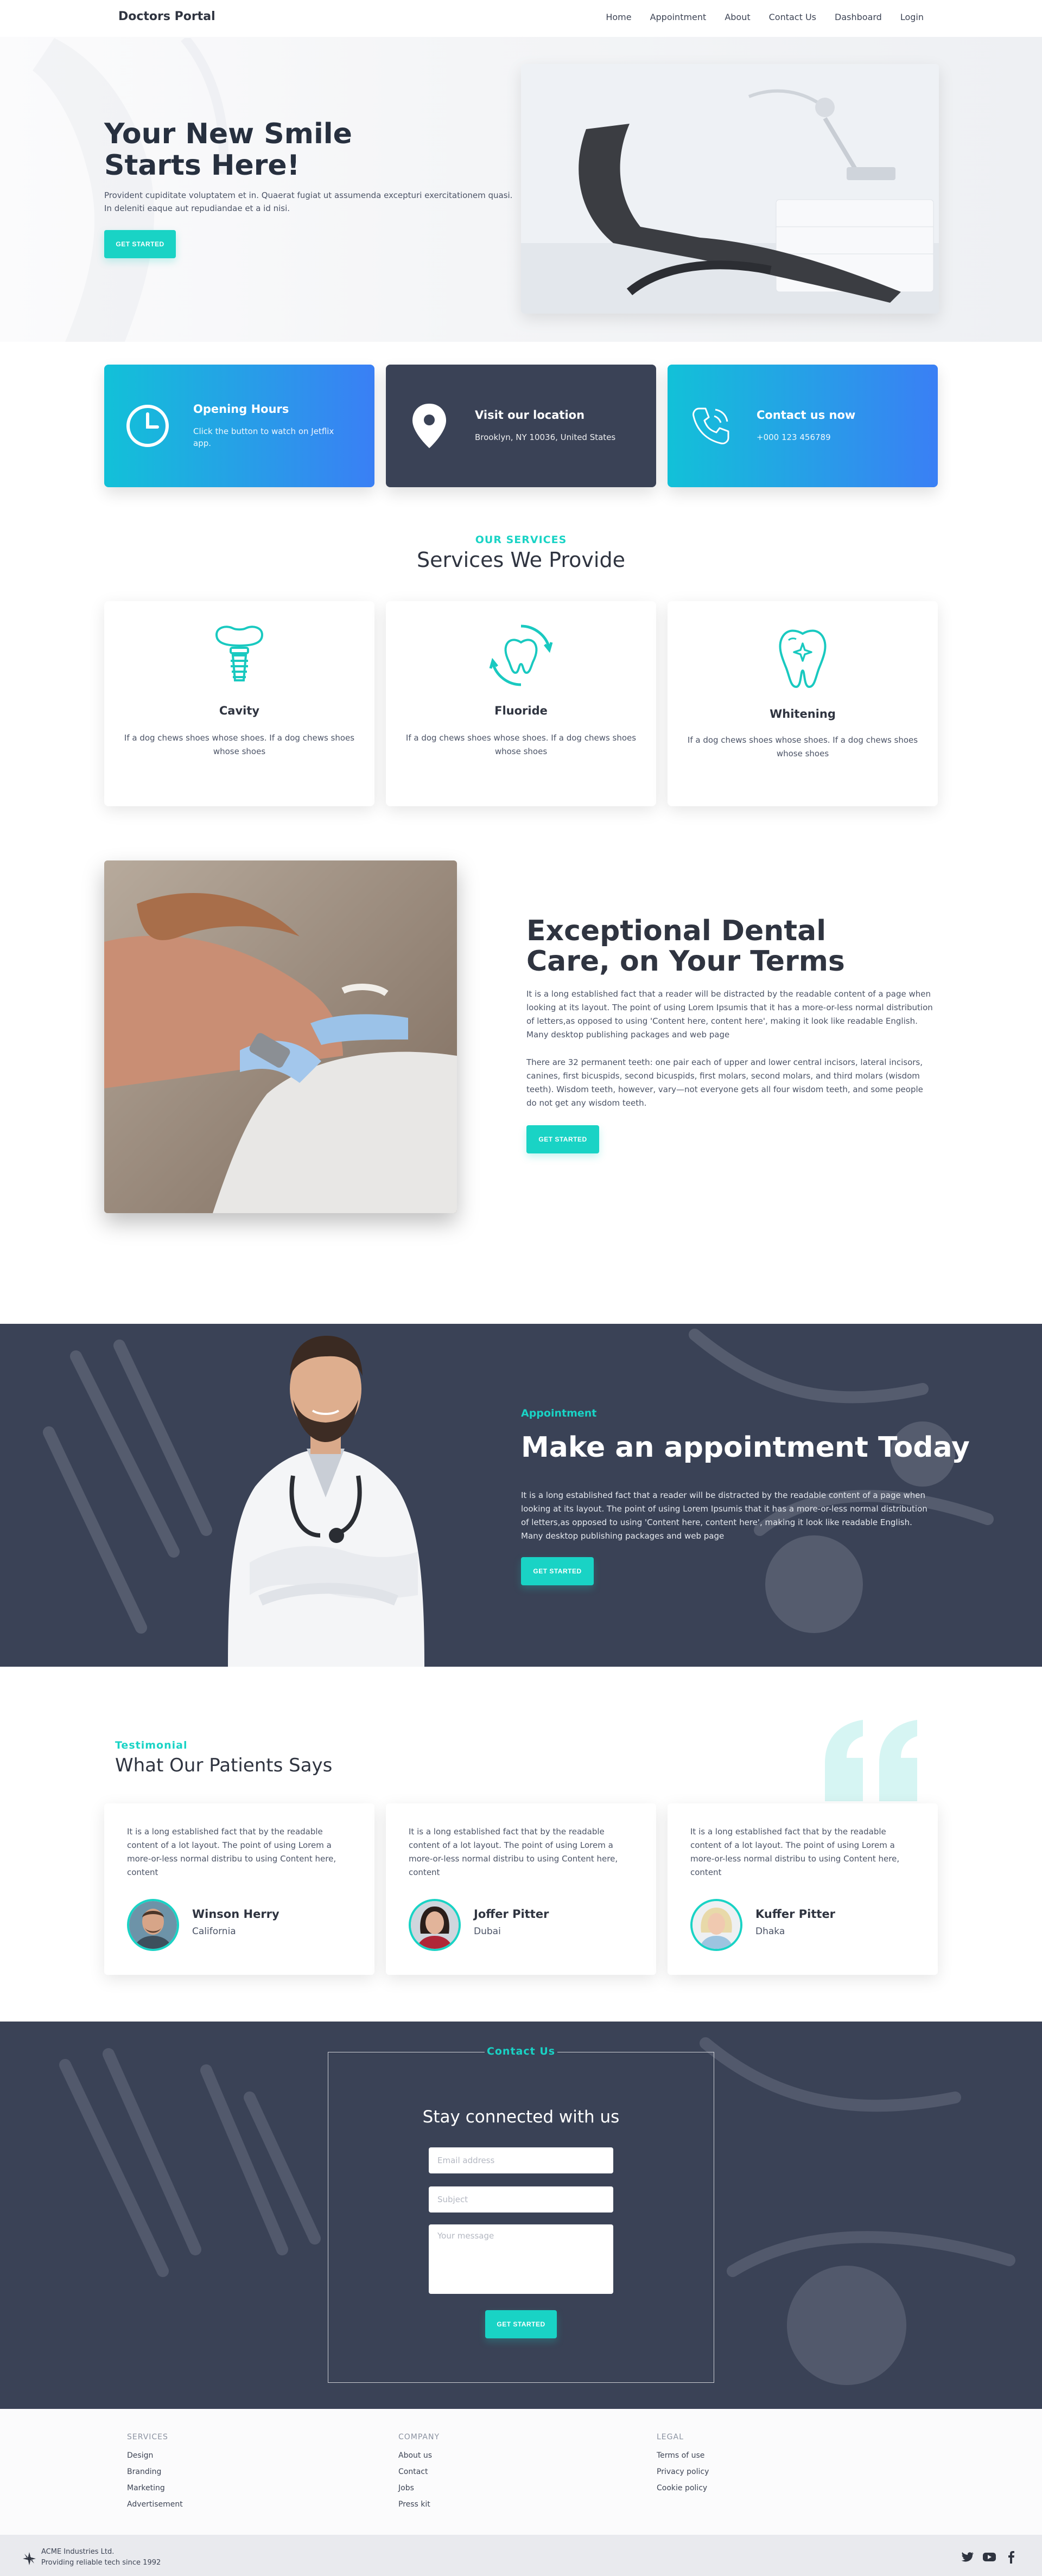 The height and width of the screenshot is (2576, 1042). Describe the element at coordinates (711, 426) in the screenshot. I see `phone-icon` at that location.